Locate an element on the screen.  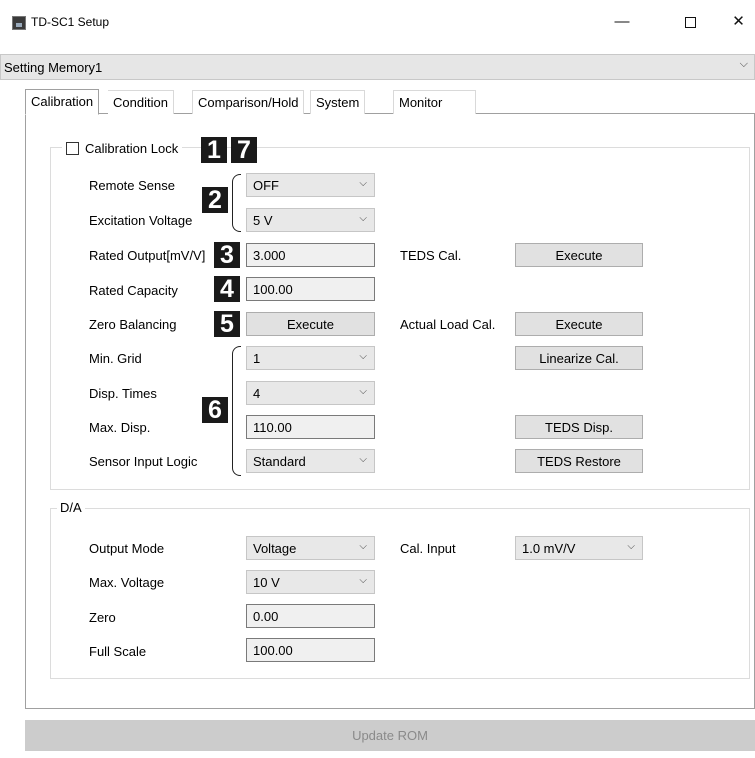
min-grid-value: 1 is located at coordinates (257, 358).